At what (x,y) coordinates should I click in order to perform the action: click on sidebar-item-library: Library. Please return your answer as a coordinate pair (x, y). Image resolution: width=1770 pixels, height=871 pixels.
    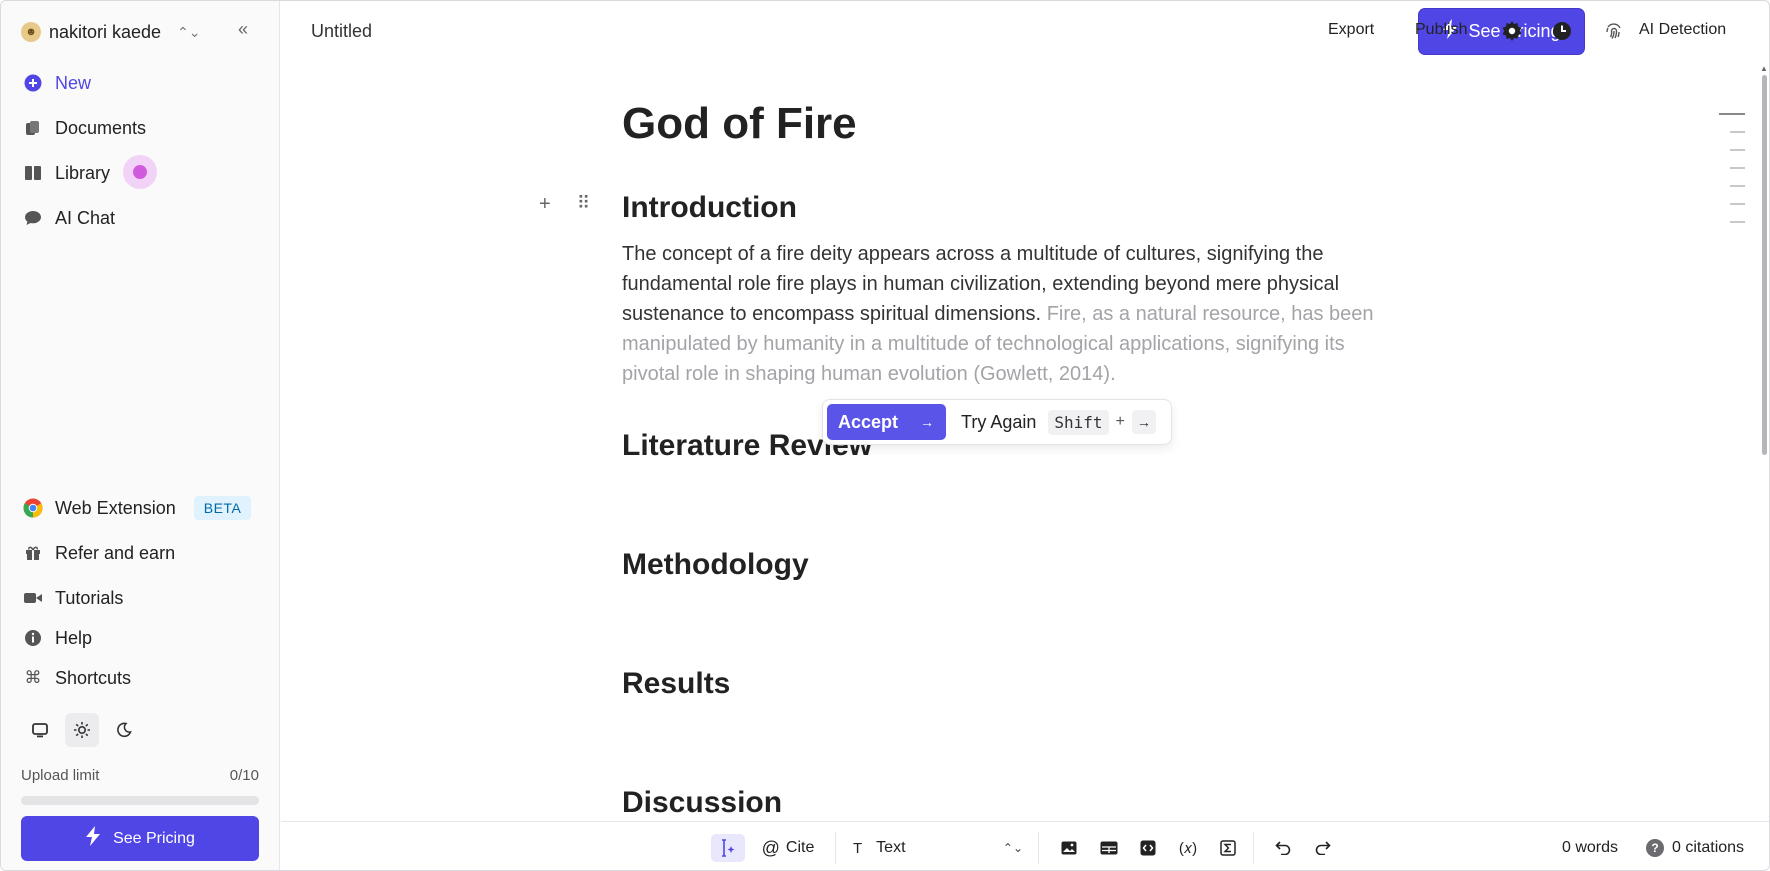
    Looking at the image, I should click on (66, 173).